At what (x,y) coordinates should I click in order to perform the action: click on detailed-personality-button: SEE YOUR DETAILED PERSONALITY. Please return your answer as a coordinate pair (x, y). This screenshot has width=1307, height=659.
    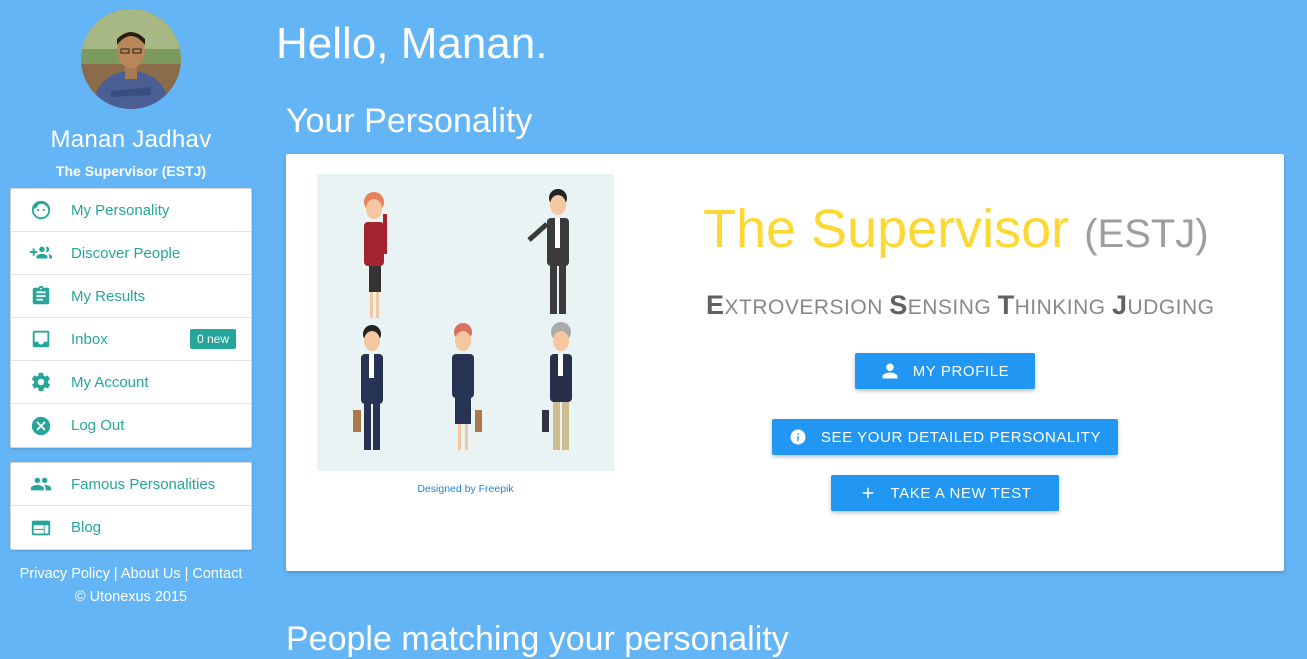
    Looking at the image, I should click on (945, 437).